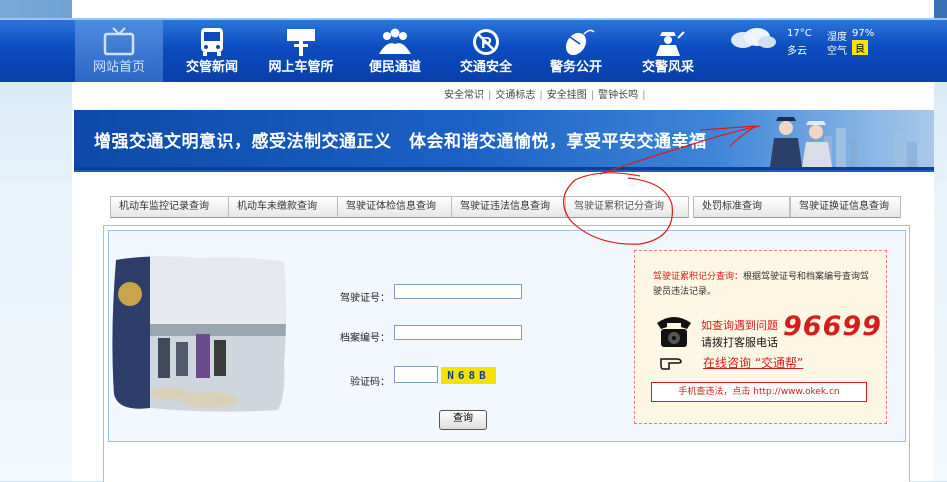 The height and width of the screenshot is (482, 947). Describe the element at coordinates (799, 33) in the screenshot. I see `weather-temperature: 17°C` at that location.